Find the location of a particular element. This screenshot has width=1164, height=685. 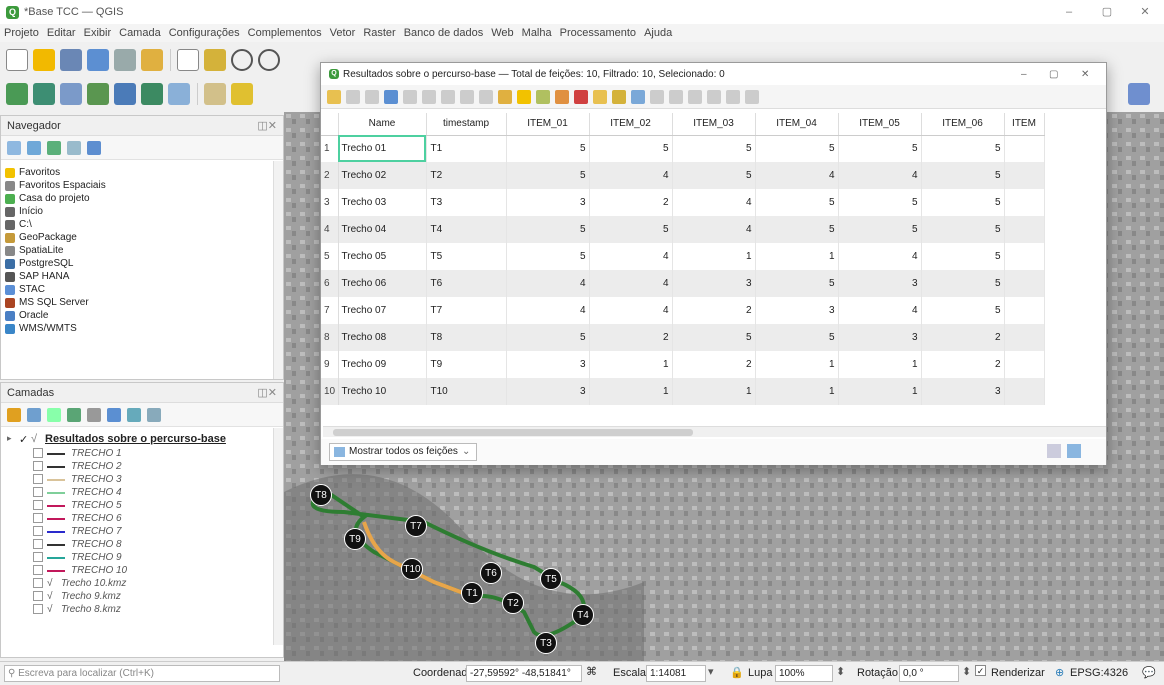

zoom-out-icon is located at coordinates (269, 60).